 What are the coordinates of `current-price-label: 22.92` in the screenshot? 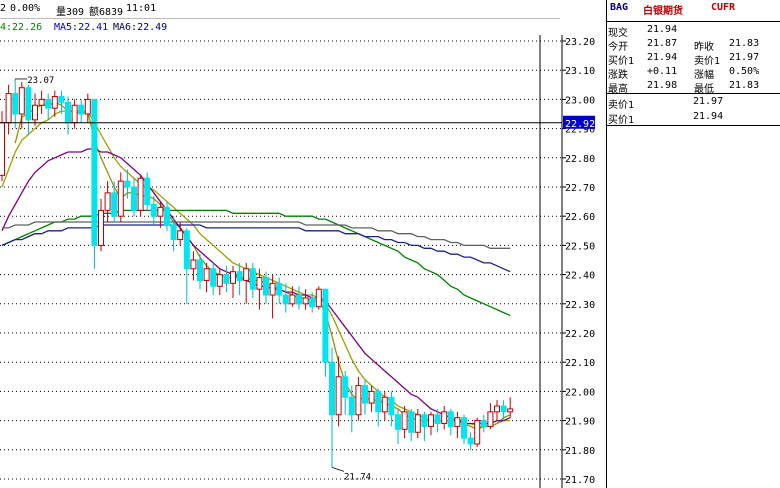 It's located at (580, 124).